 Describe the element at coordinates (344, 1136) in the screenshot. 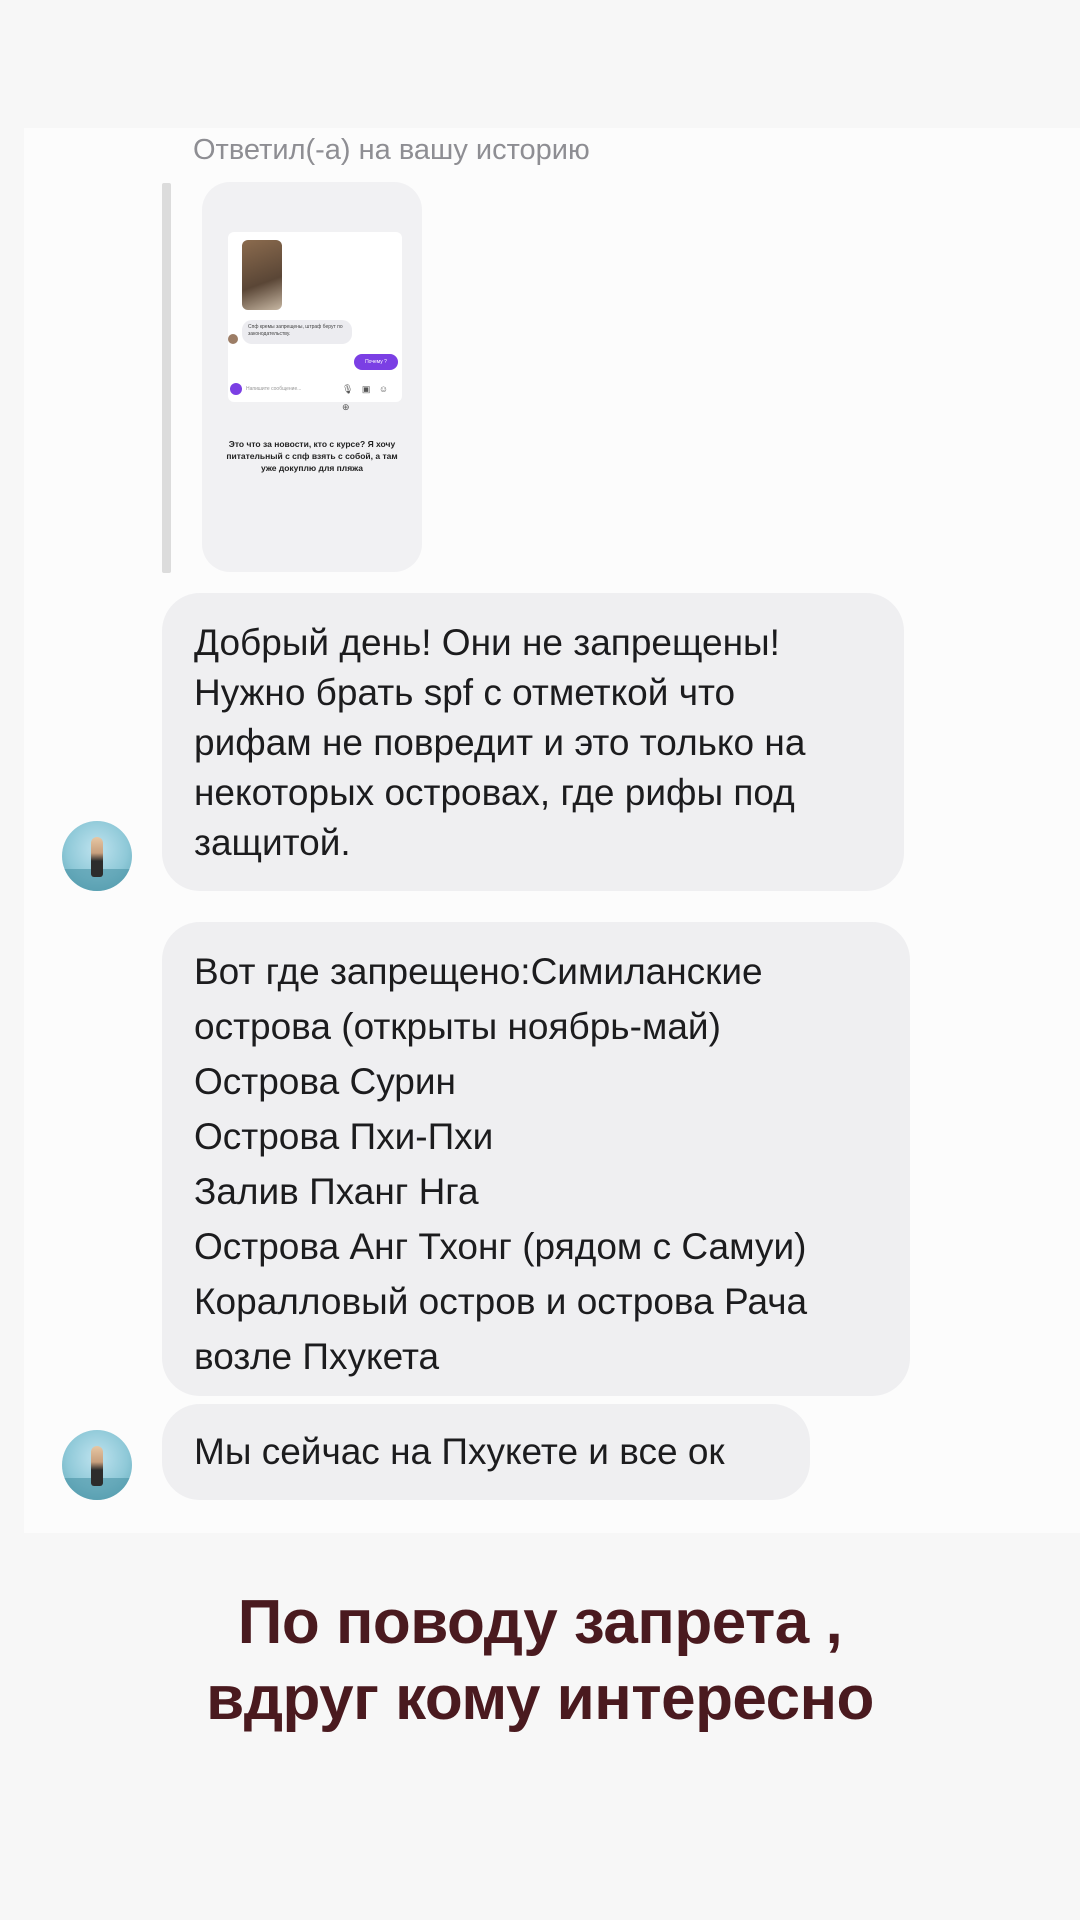

I see `message-line: Острова Пхи-Пхи` at that location.